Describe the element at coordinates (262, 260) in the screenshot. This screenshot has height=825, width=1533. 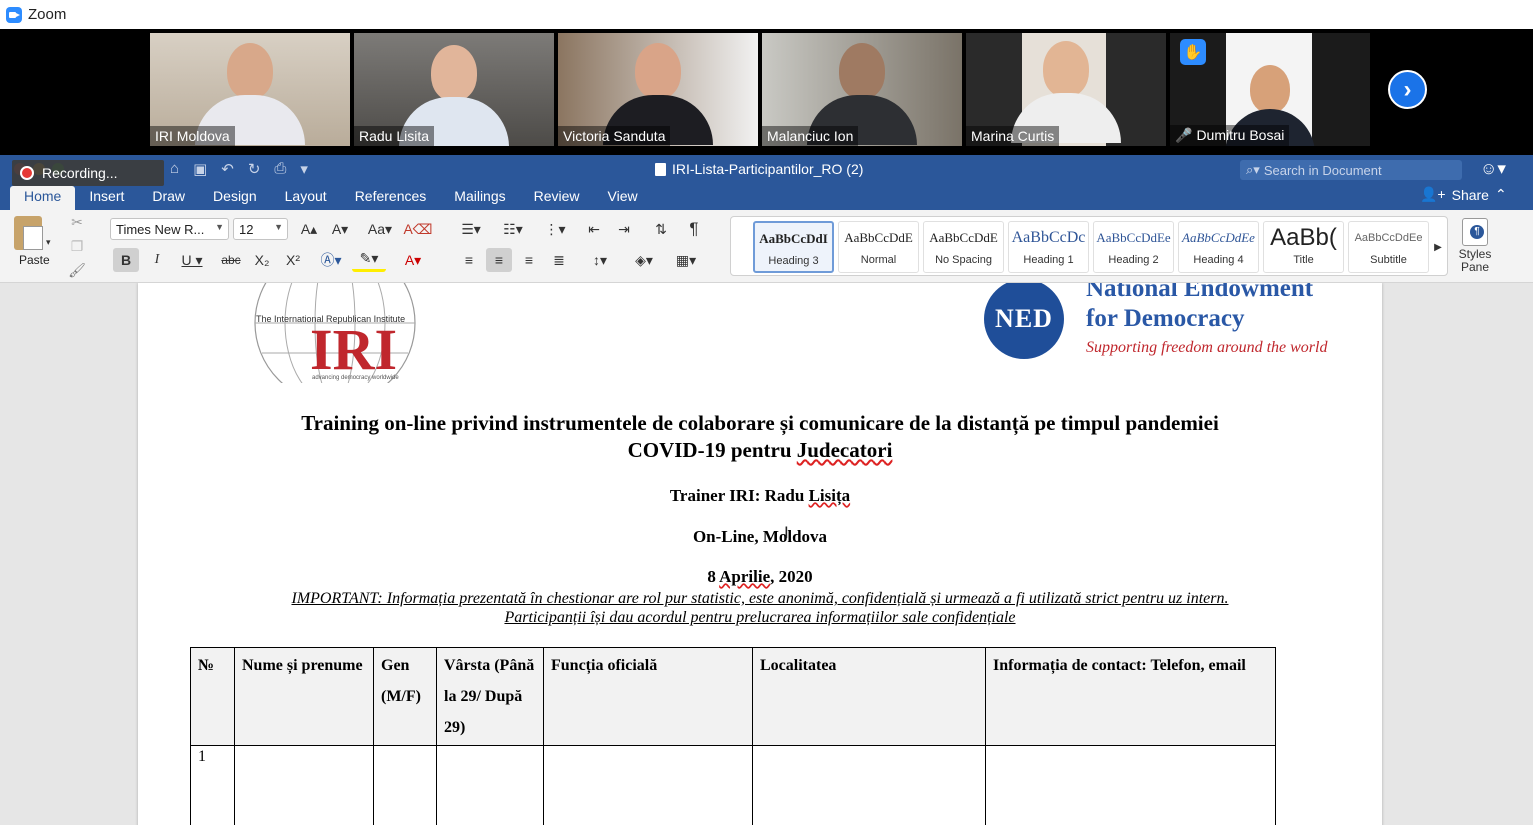
I see `subscript-button: X₂` at that location.